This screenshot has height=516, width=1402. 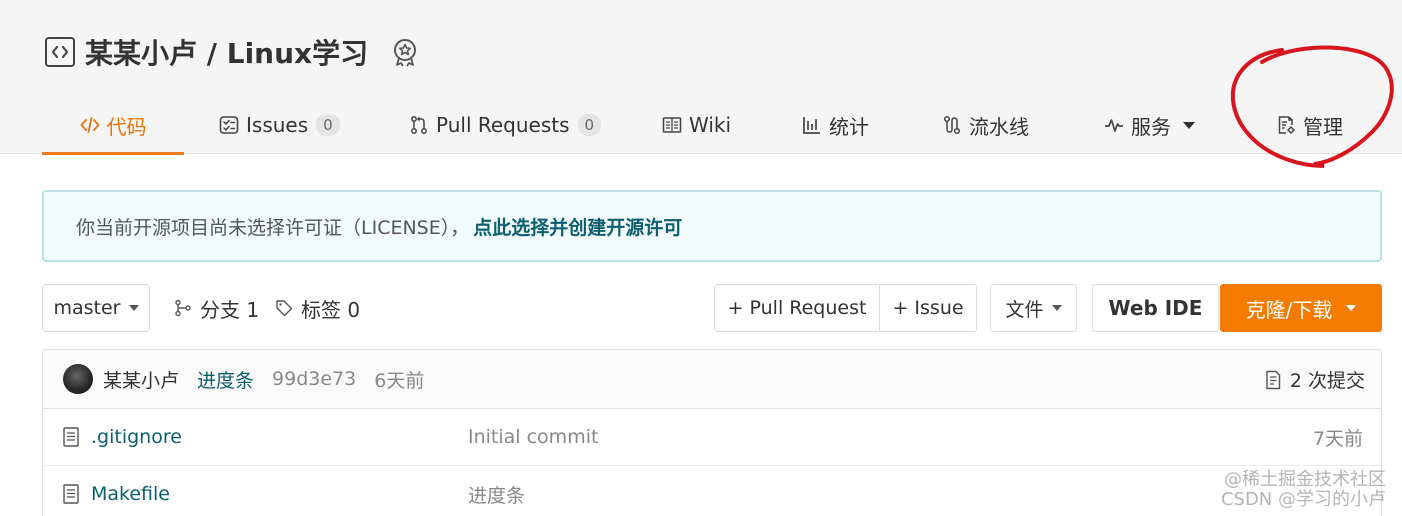 I want to click on tab-stats: 统计, so click(x=835, y=125).